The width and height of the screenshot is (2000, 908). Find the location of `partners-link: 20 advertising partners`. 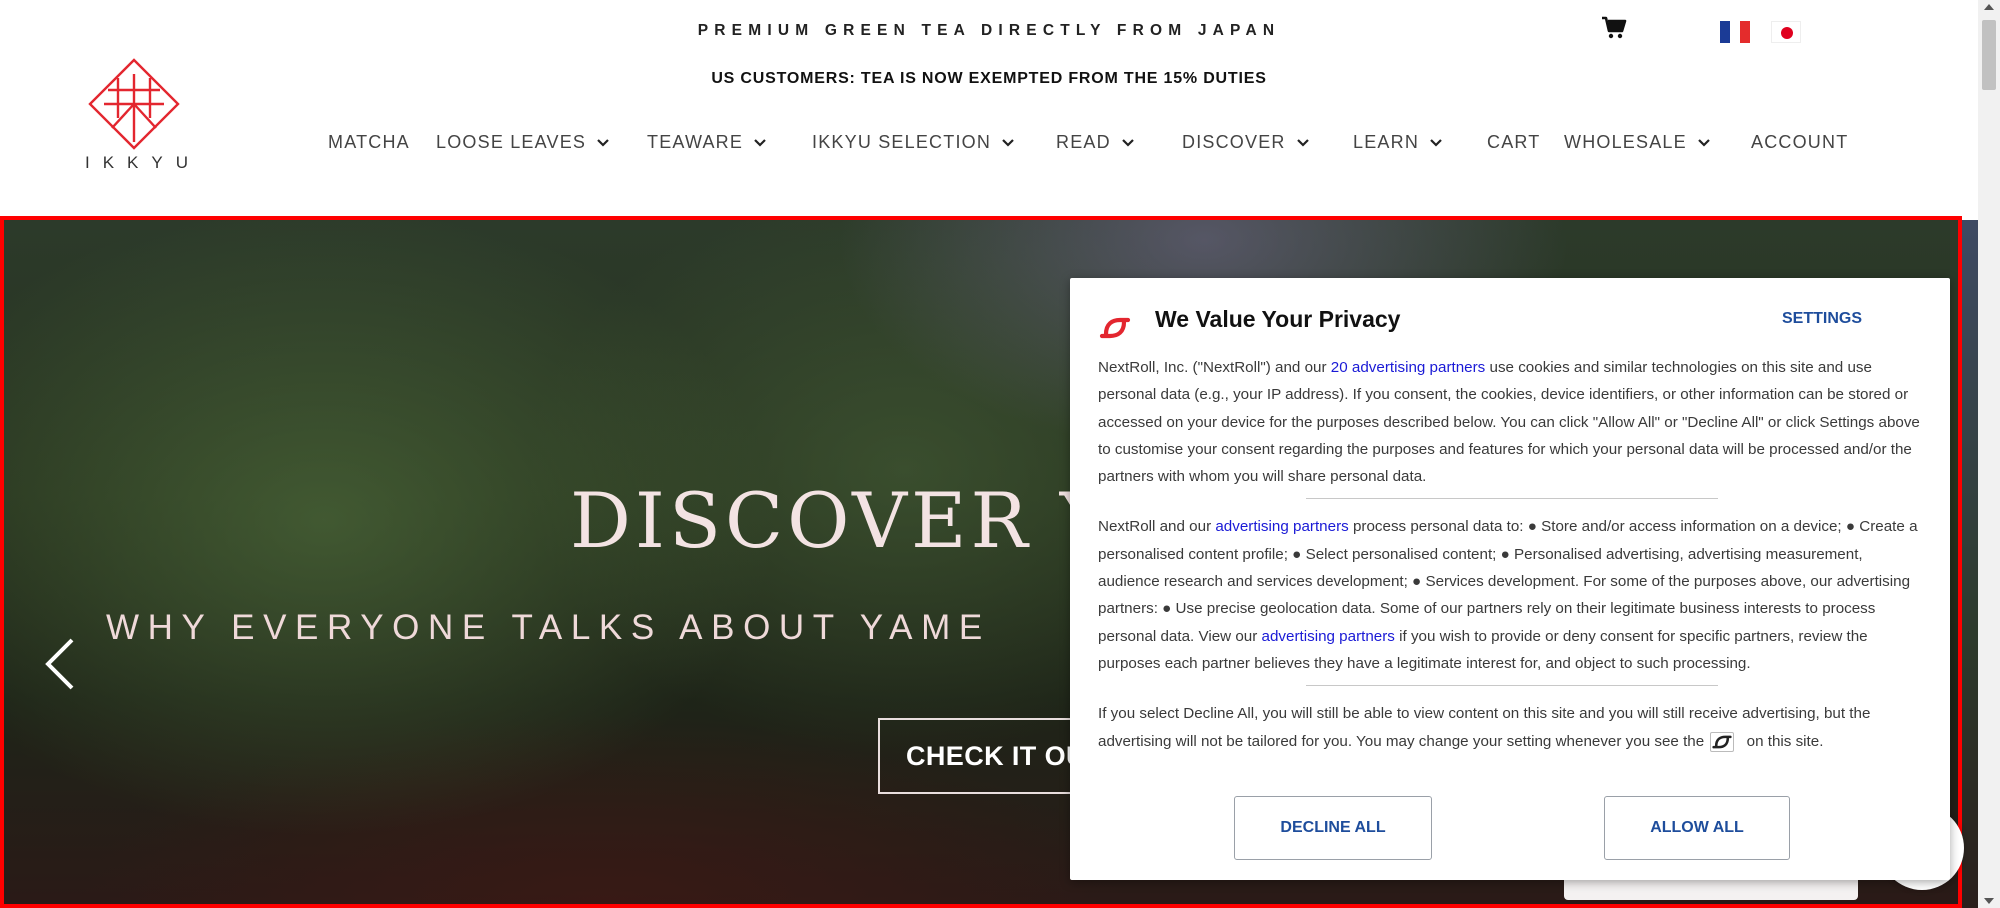

partners-link: 20 advertising partners is located at coordinates (1408, 367).